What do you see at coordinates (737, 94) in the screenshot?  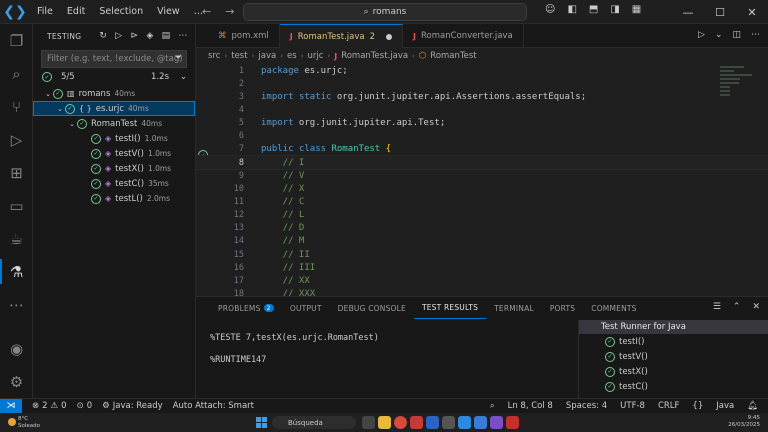 I see `minimap` at bounding box center [737, 94].